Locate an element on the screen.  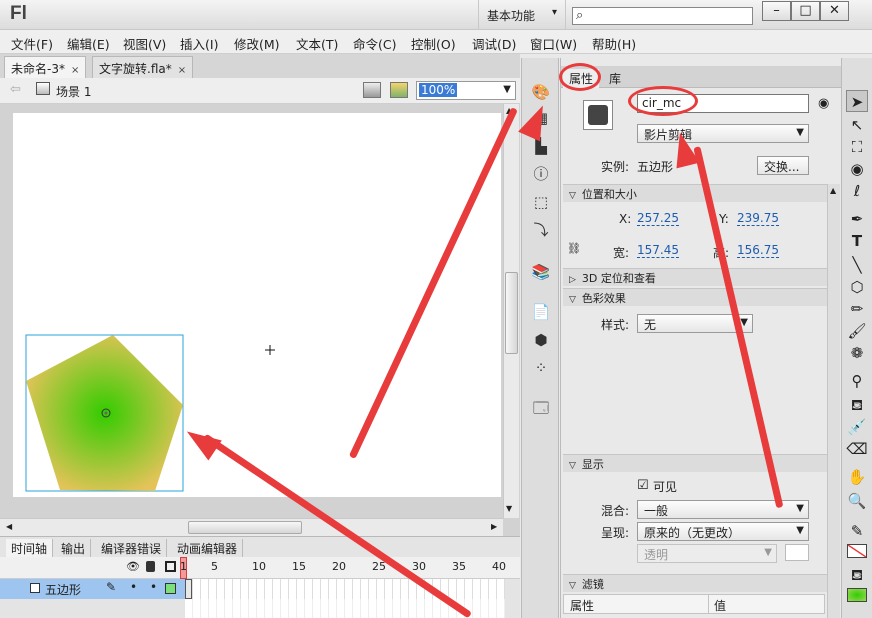
menu-view: 视图(V) is located at coordinates (144, 43).